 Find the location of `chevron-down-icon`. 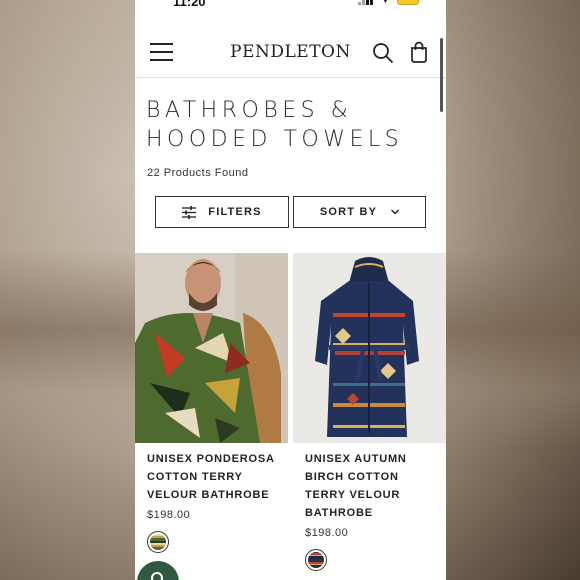

chevron-down-icon is located at coordinates (395, 212).